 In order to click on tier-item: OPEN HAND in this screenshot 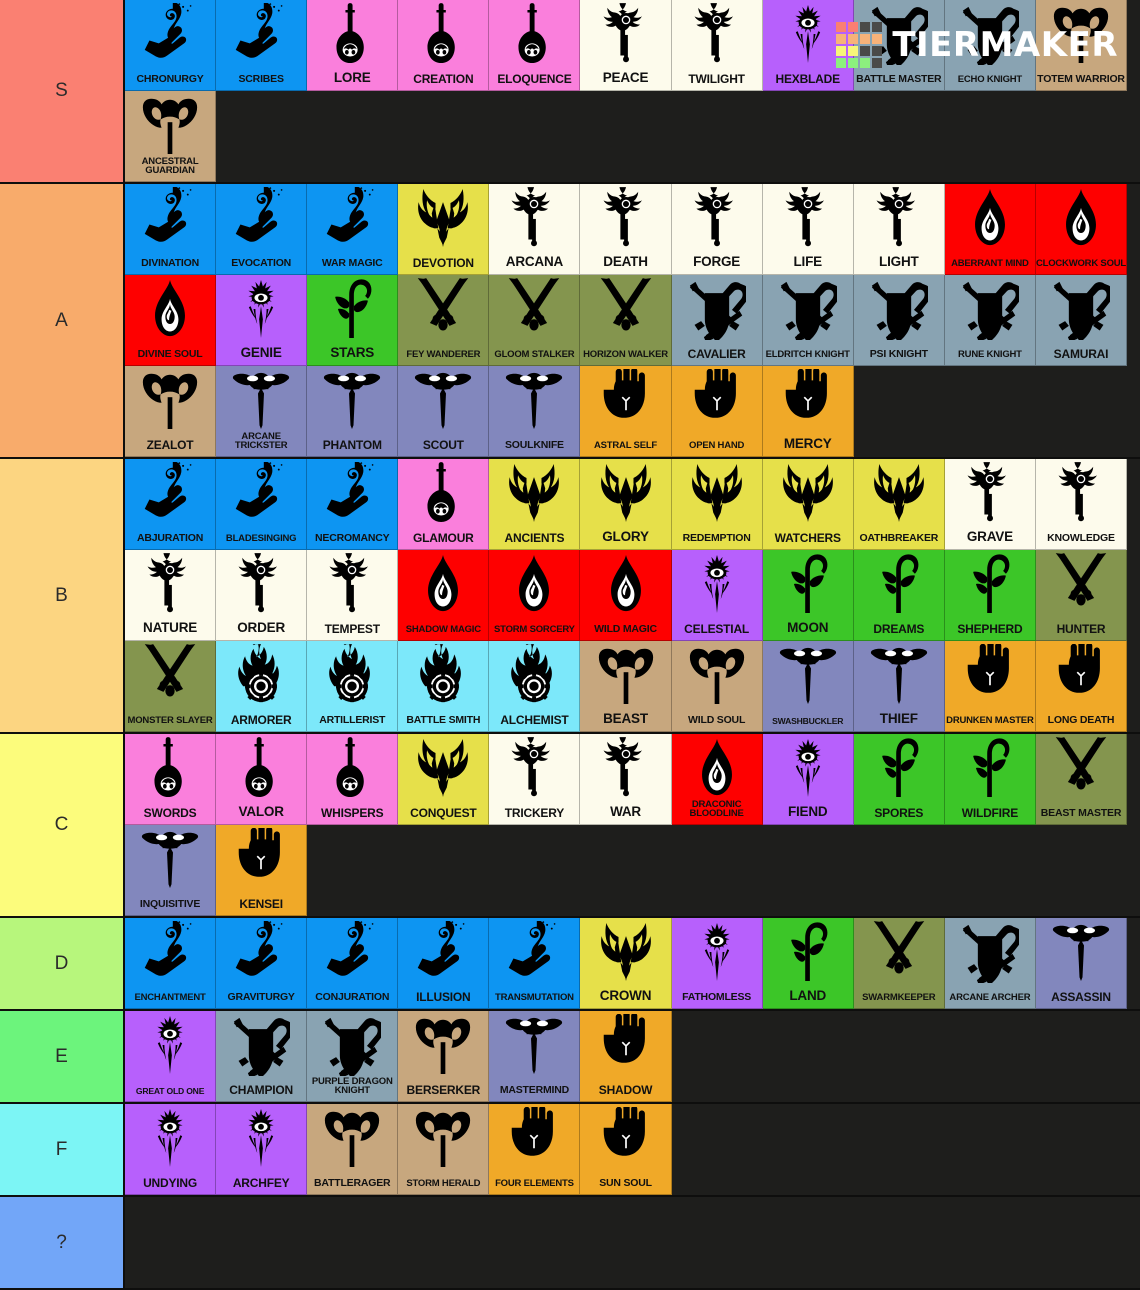, I will do `click(717, 411)`.